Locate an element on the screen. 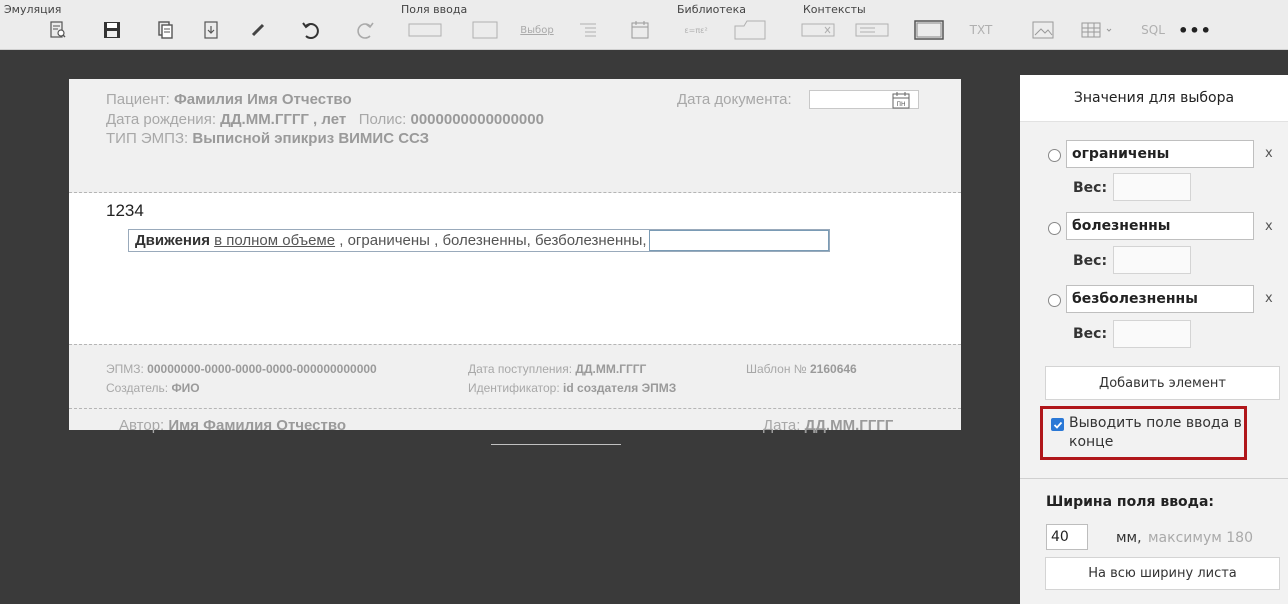 The image size is (1288, 604). signature-line is located at coordinates (556, 444).